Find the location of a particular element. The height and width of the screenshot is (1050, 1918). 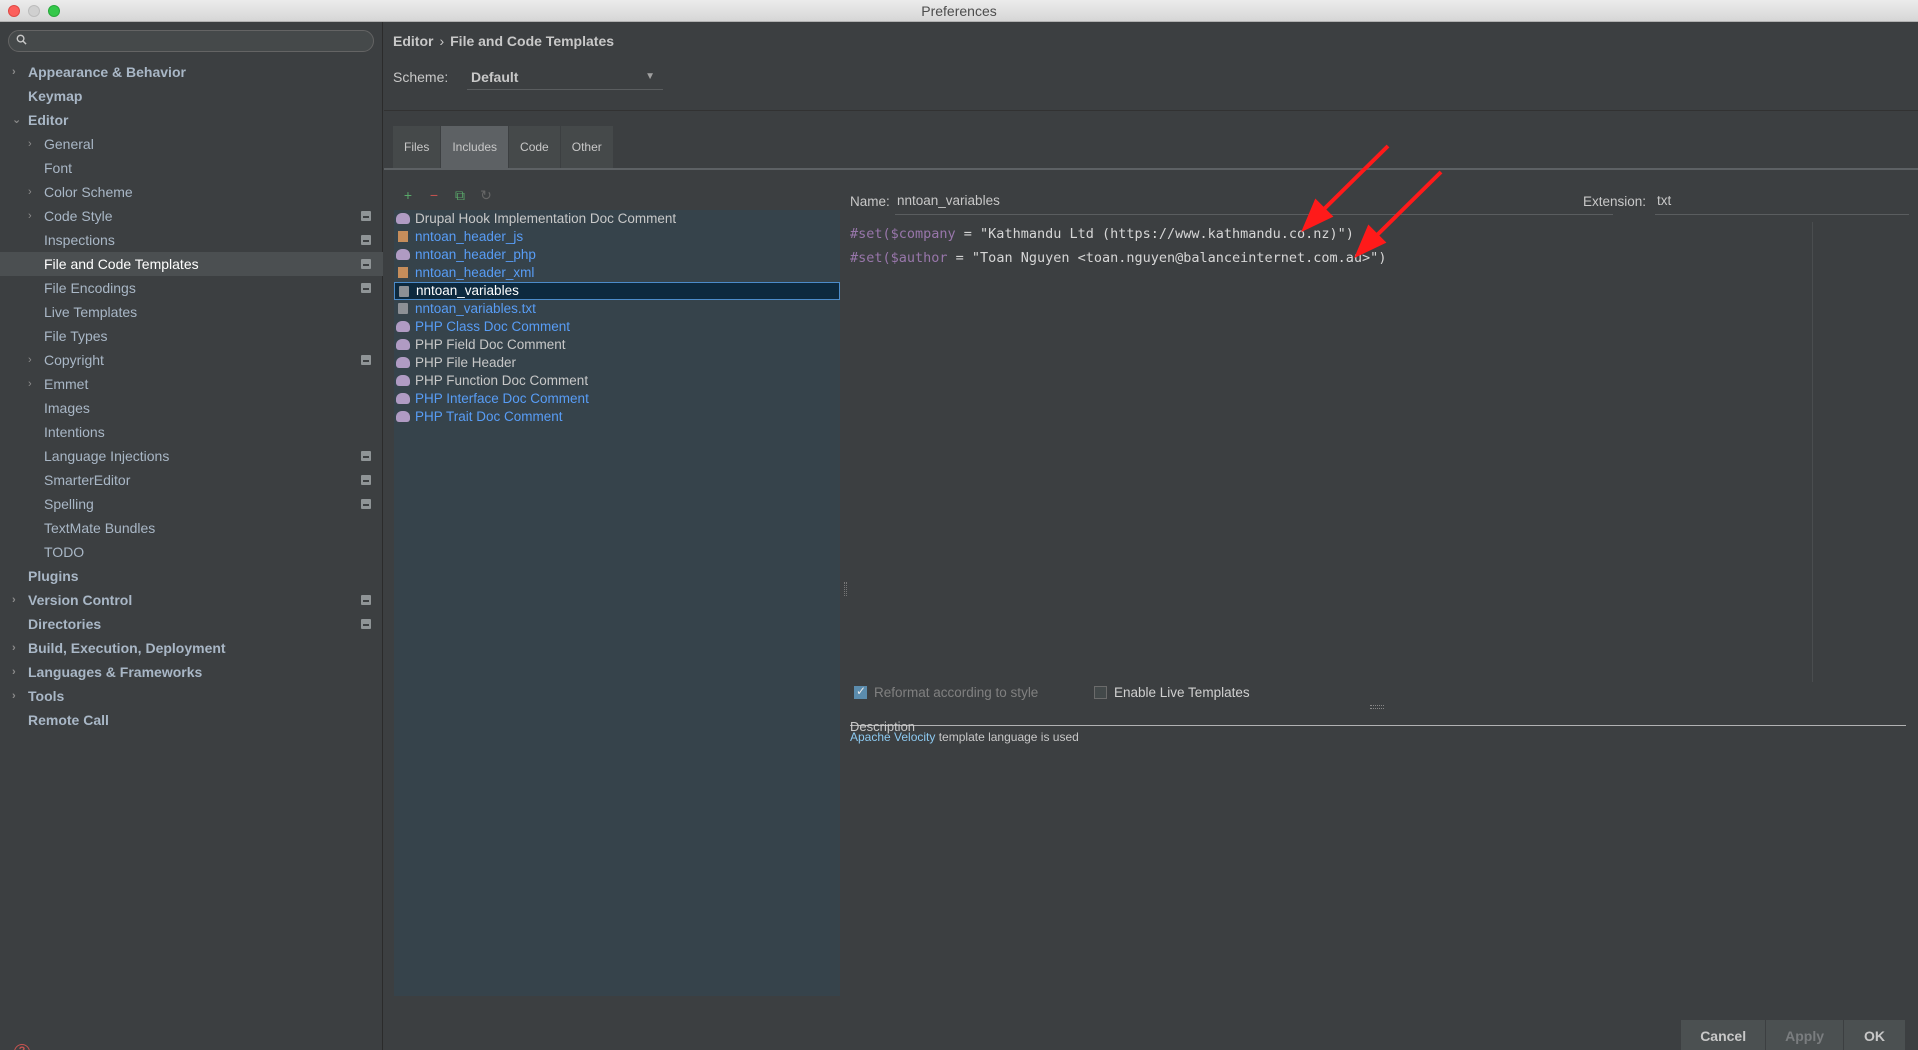

tabs-underline is located at coordinates (1151, 169).